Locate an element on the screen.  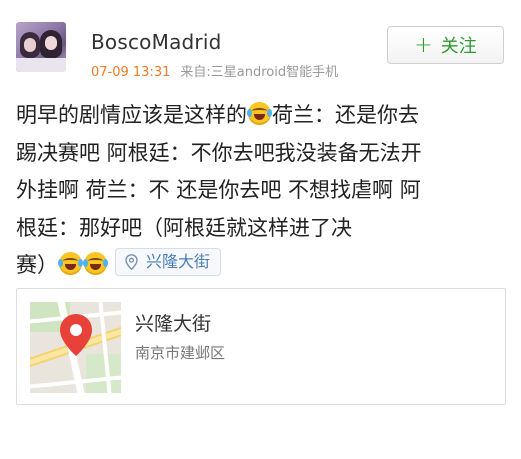
content-line: 外挂啊 荷兰：不 还是你去吧 不想找虐啊 阿 is located at coordinates (218, 190).